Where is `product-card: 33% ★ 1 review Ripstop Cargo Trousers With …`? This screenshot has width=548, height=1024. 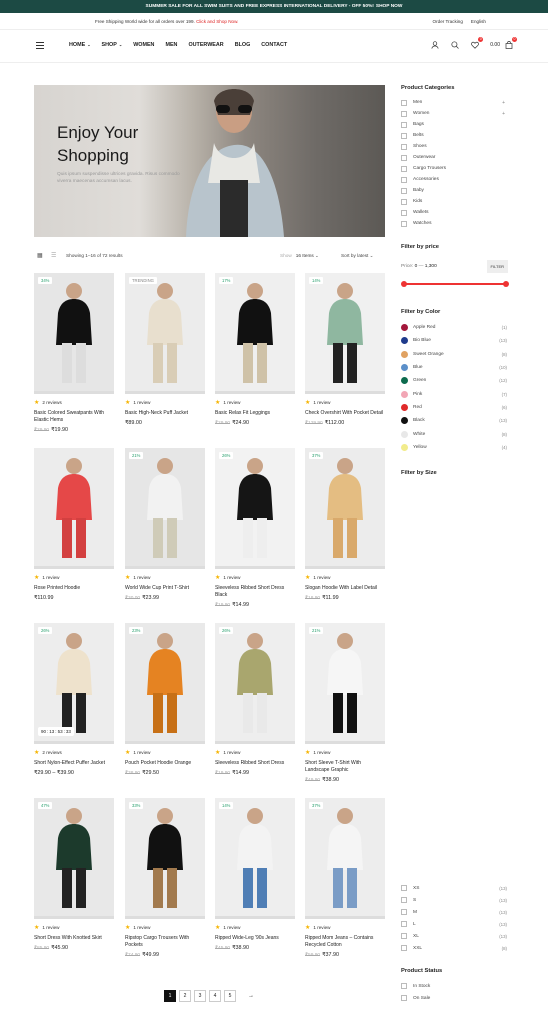 product-card: 33% ★ 1 review Ripstop Cargo Trousers With … is located at coordinates (165, 878).